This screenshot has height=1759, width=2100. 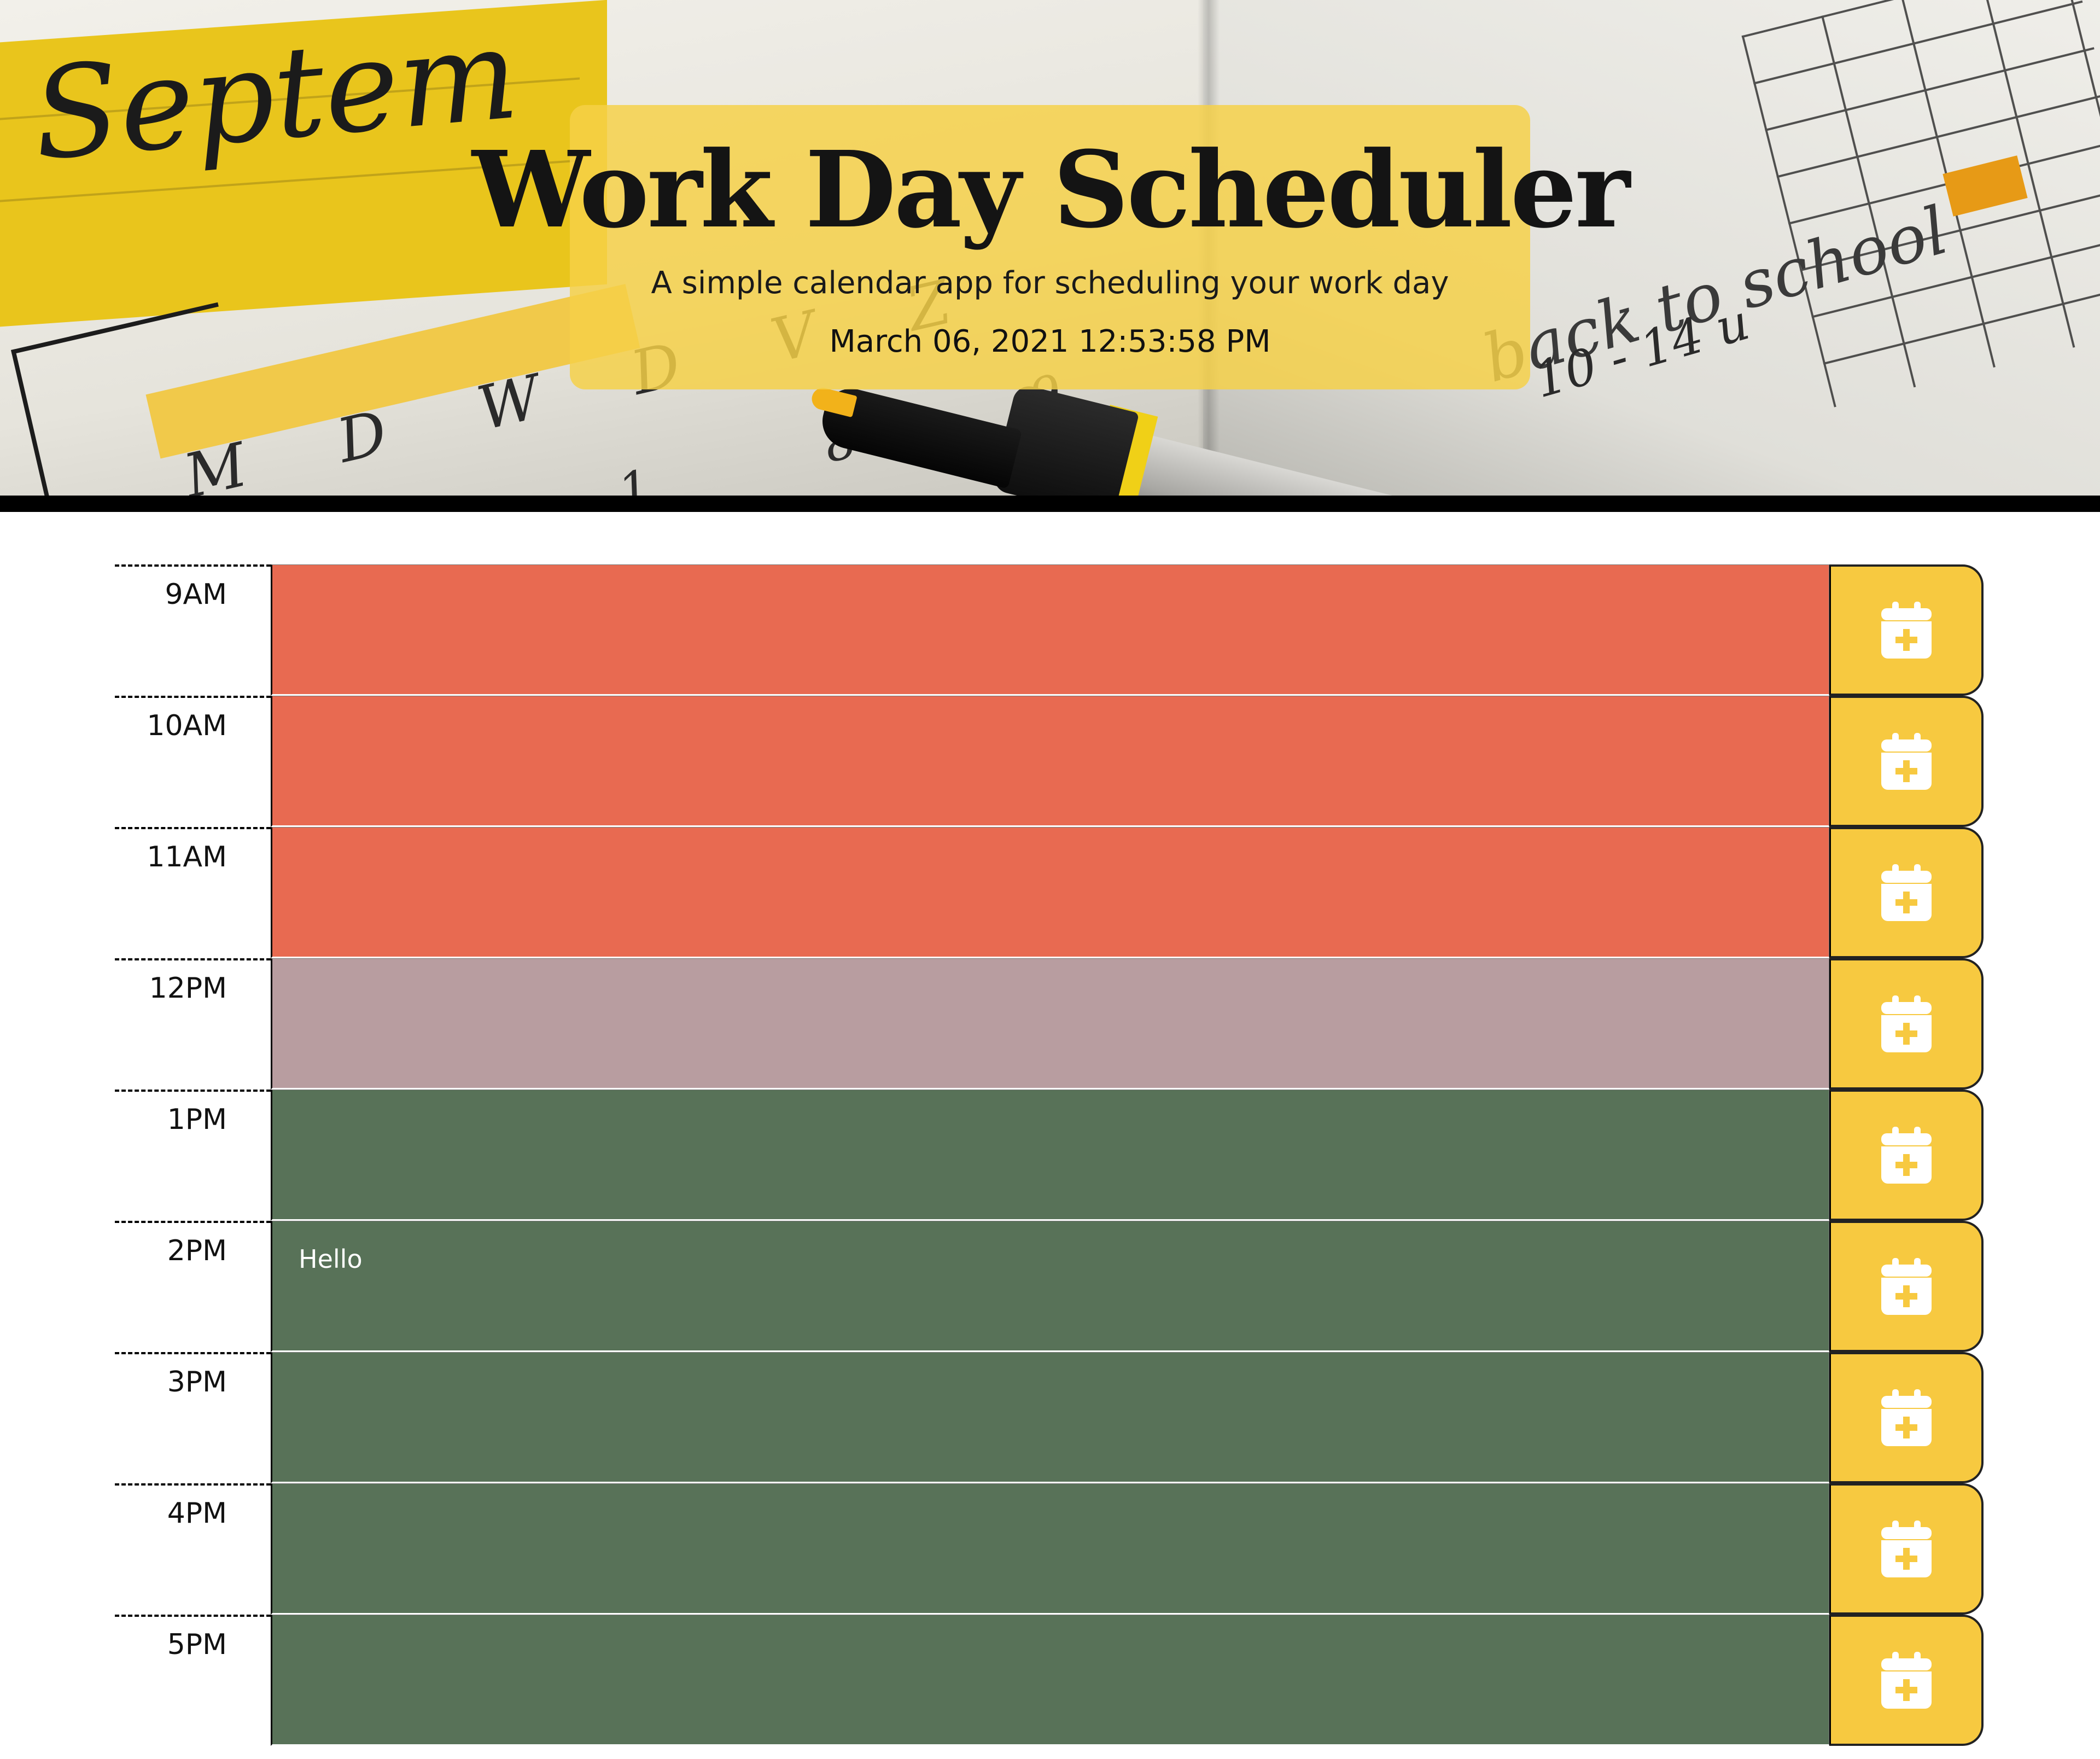 I want to click on save-button-2pm, so click(x=1906, y=1286).